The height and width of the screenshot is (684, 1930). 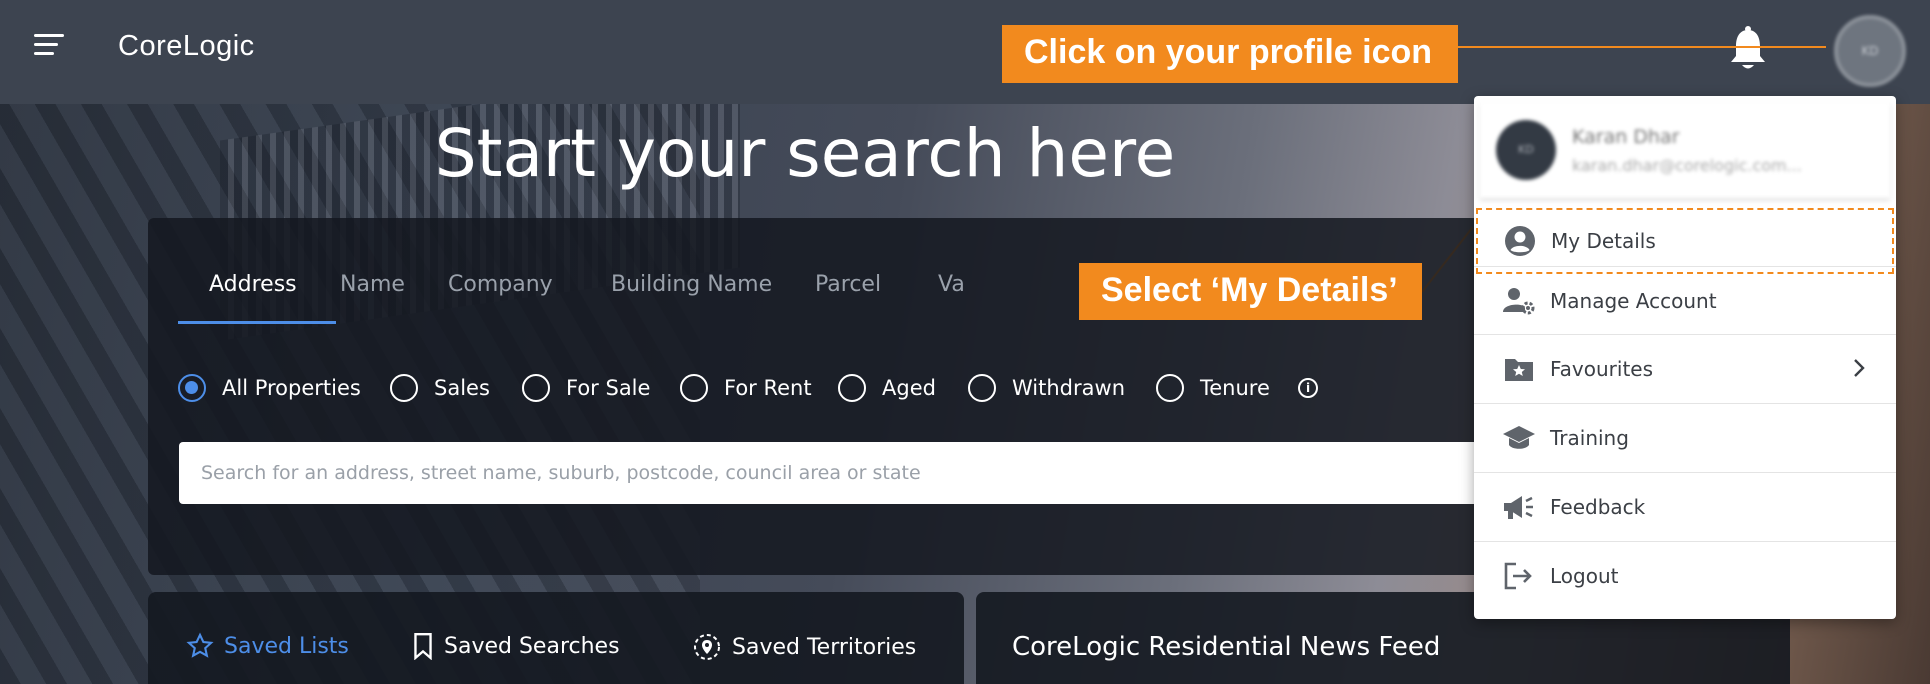 I want to click on annotation-callout-details: Select ‘My Details’, so click(x=1250, y=291).